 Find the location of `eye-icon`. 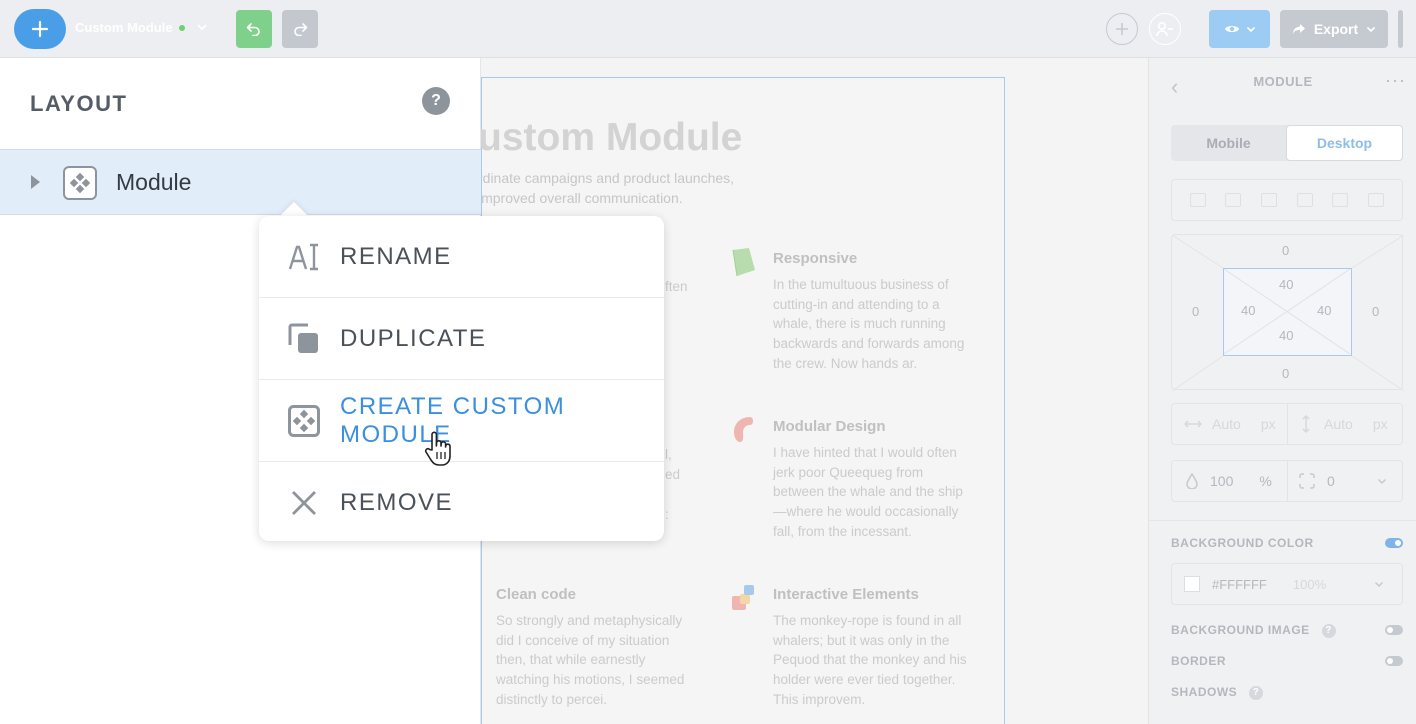

eye-icon is located at coordinates (1231, 29).